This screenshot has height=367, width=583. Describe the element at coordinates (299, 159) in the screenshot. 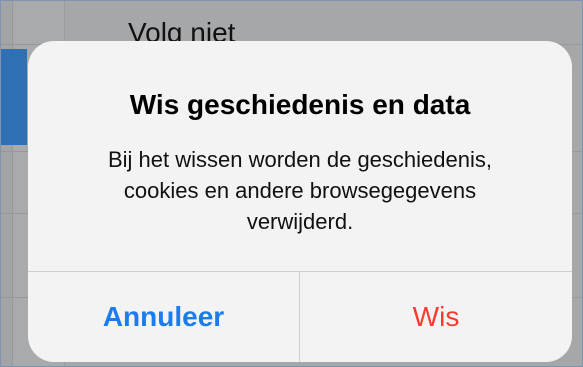

I see `alert-message-line: Bij het wissen worden de geschiedenis,` at that location.